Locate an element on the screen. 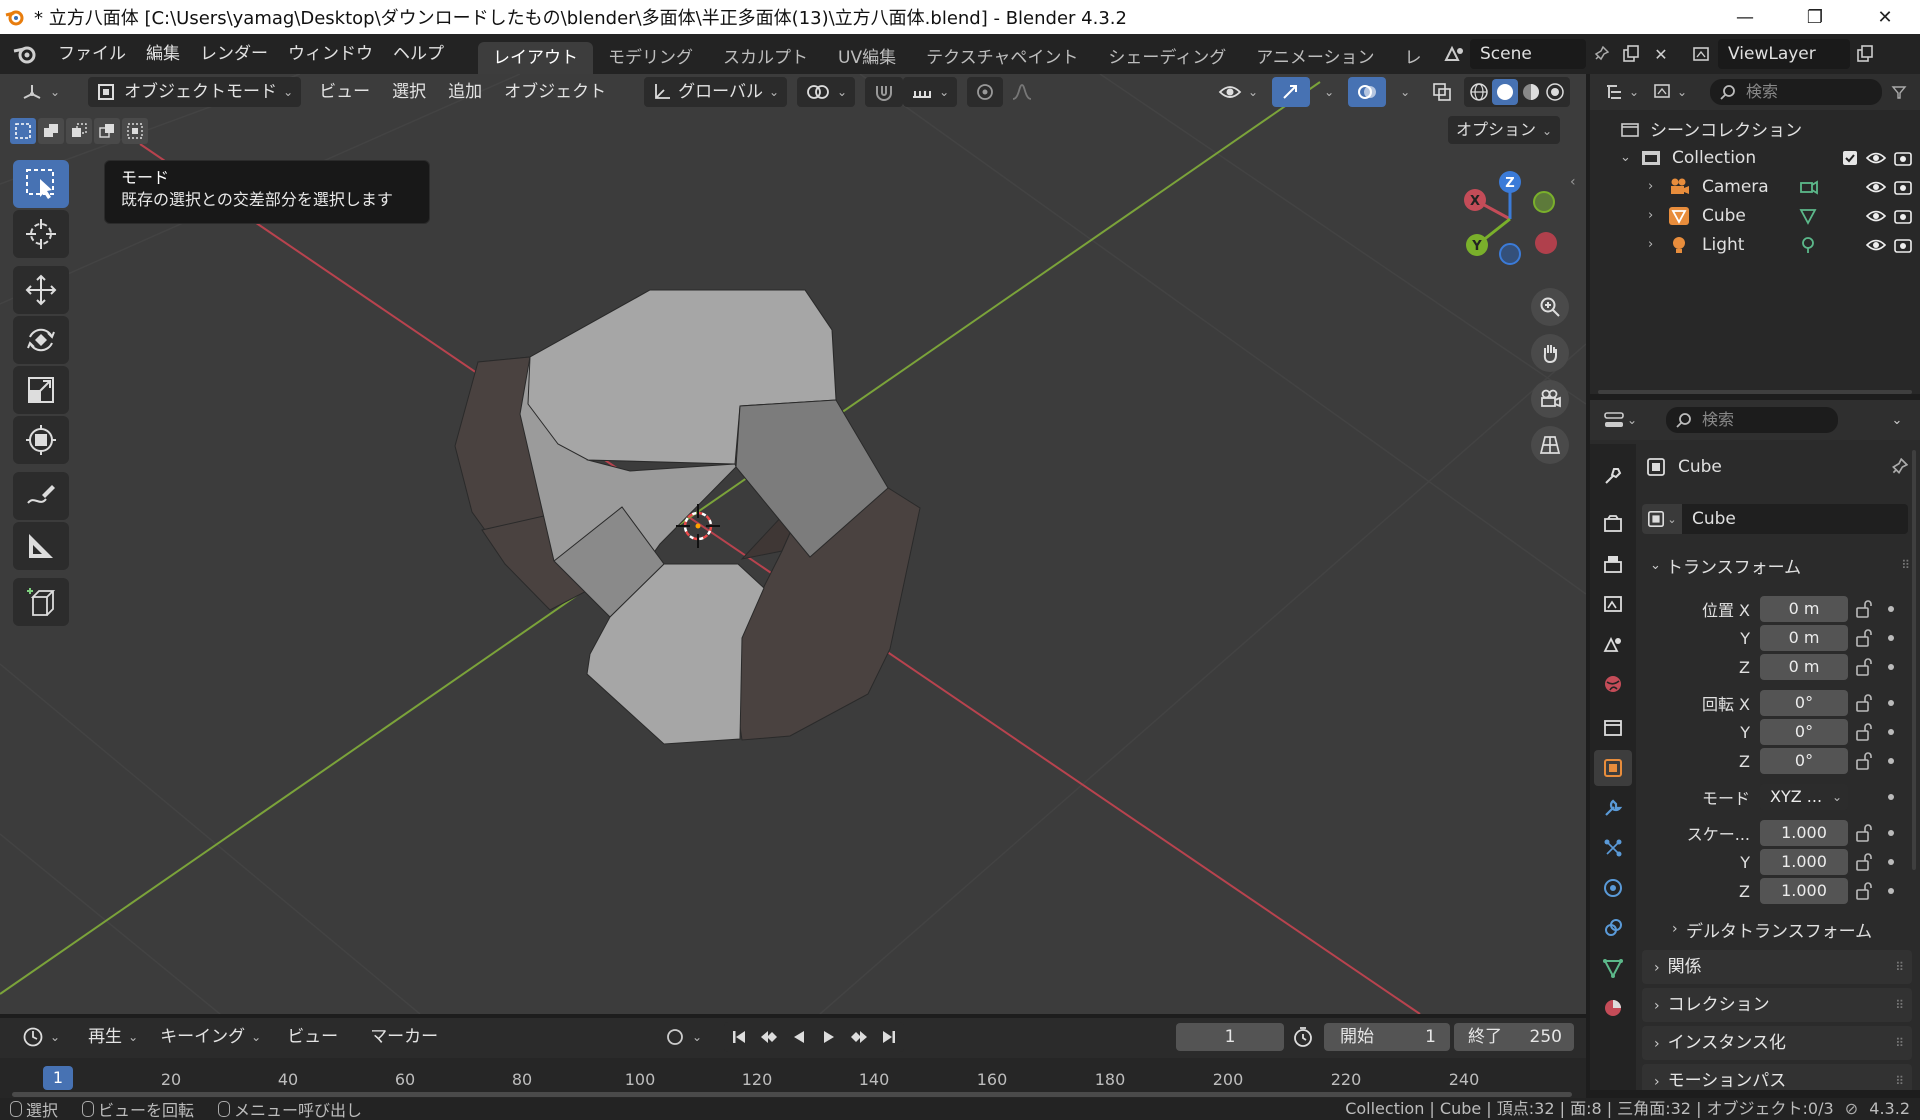 Image resolution: width=1920 pixels, height=1120 pixels. rendered-shading-icon is located at coordinates (1555, 92).